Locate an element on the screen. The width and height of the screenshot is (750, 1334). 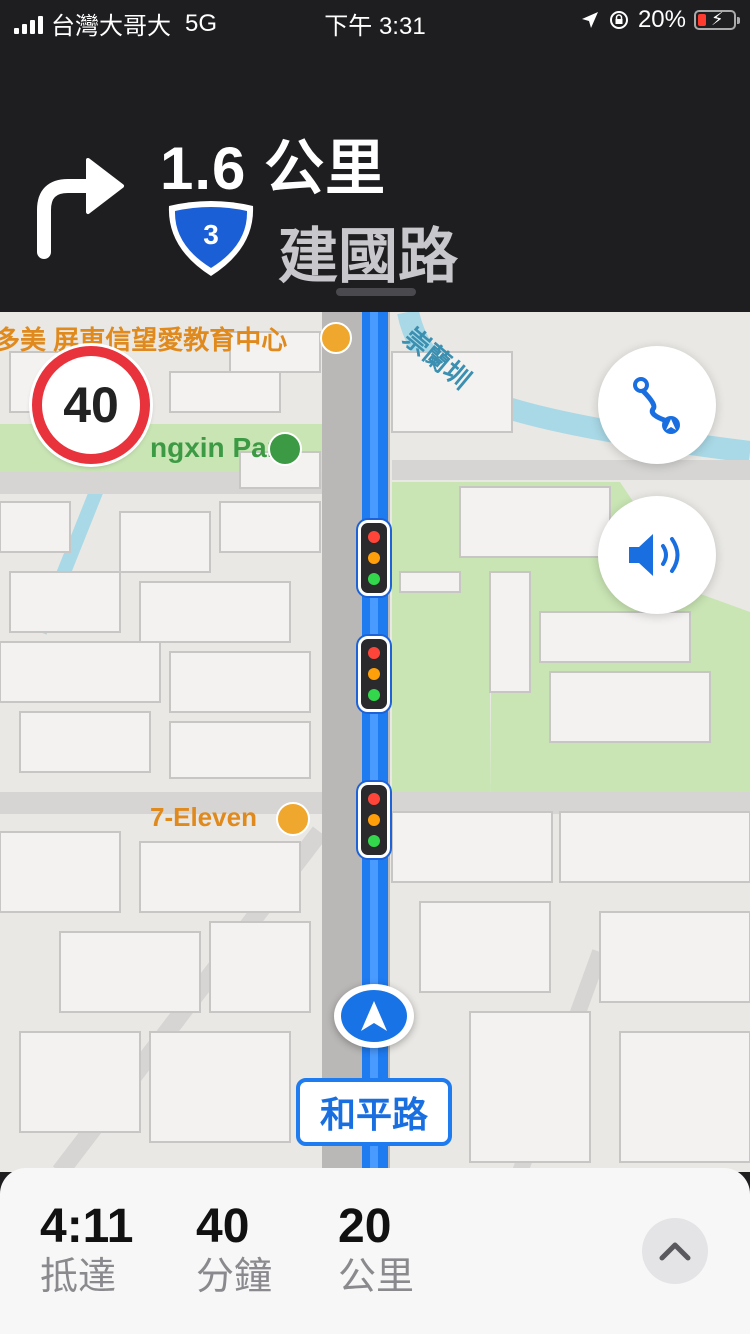
distance-stat: 20 公里 is located at coordinates (376, 1250).